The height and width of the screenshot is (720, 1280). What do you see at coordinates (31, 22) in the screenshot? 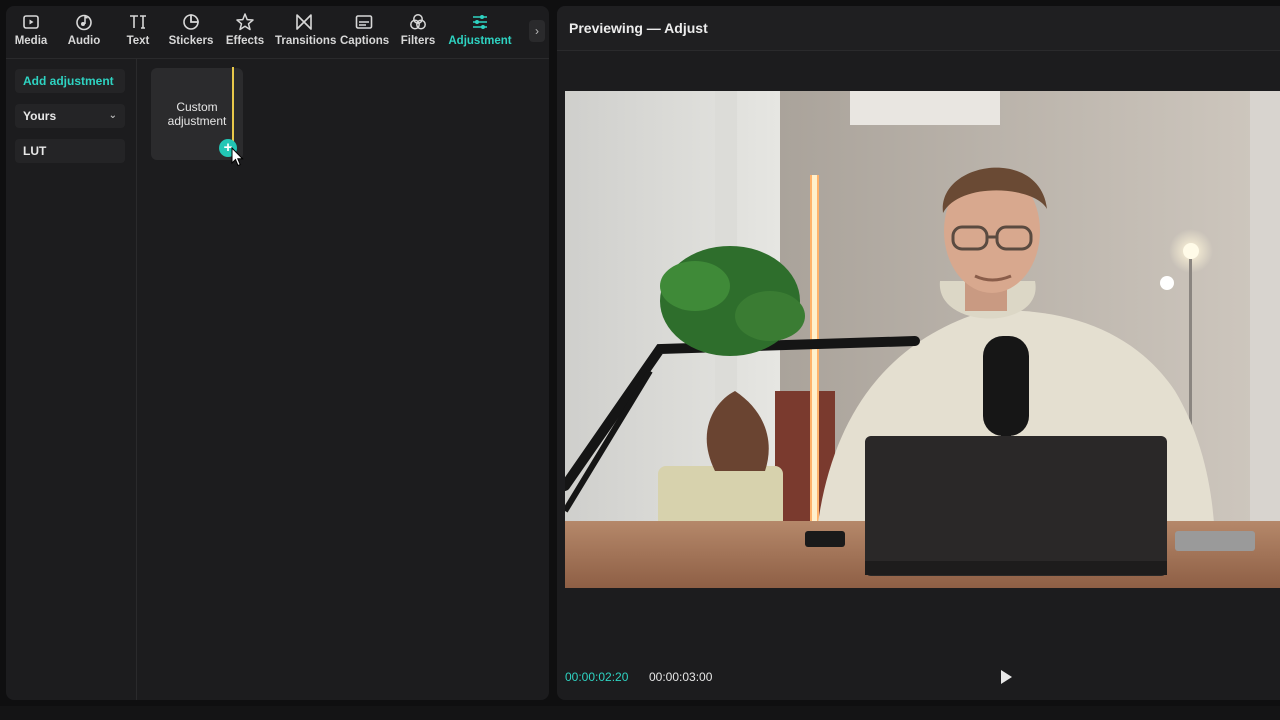
I see `media-icon` at bounding box center [31, 22].